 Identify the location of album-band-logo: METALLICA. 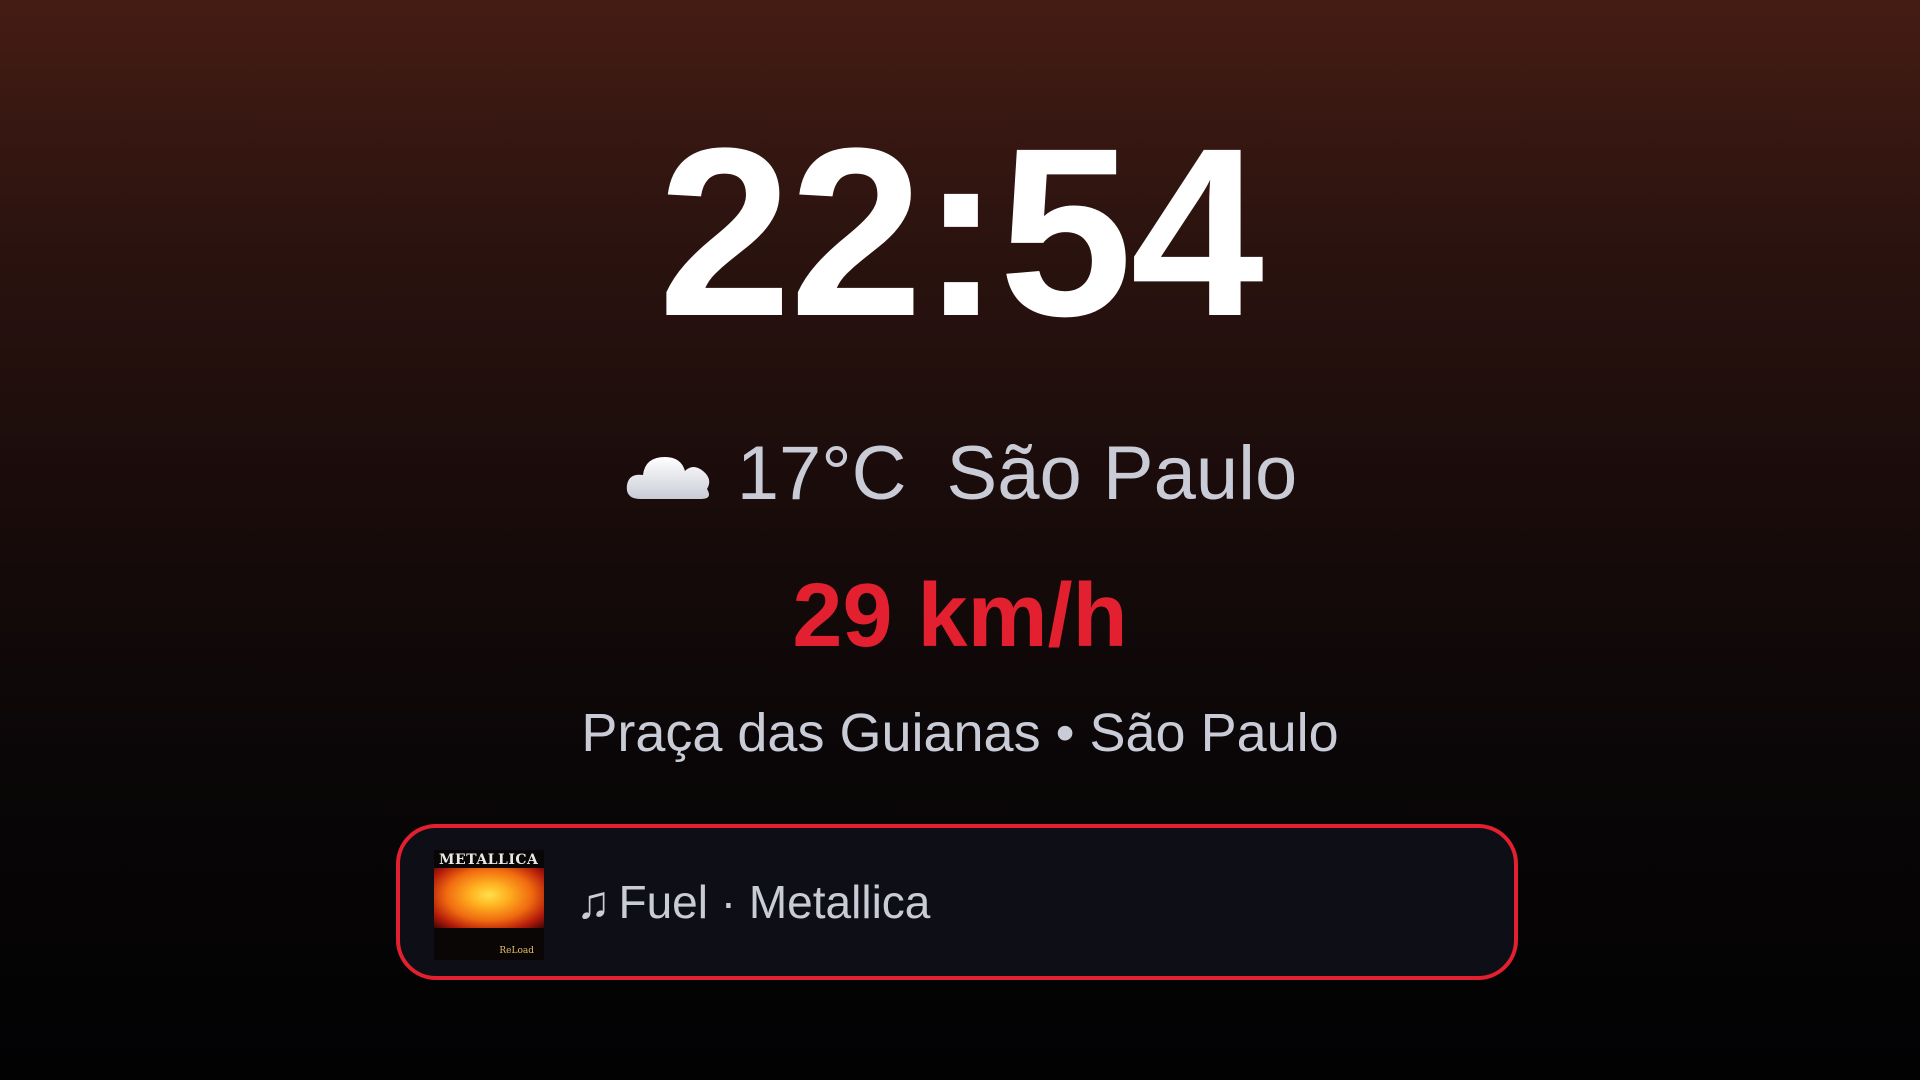
(489, 860).